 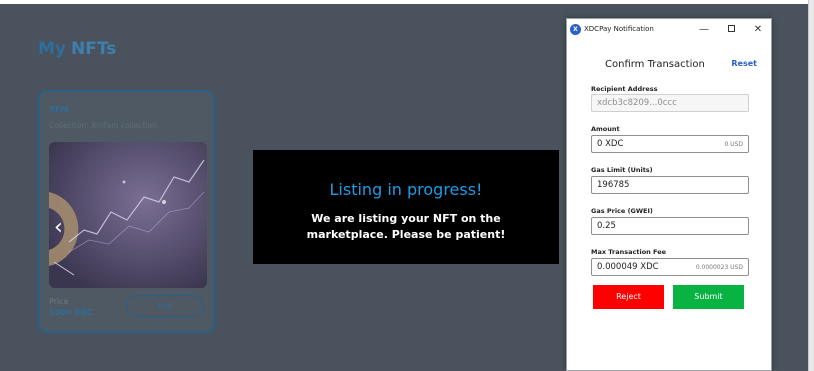 What do you see at coordinates (670, 267) in the screenshot?
I see `max-fee-field: 0.000049 XDC 0.0000023 USD` at bounding box center [670, 267].